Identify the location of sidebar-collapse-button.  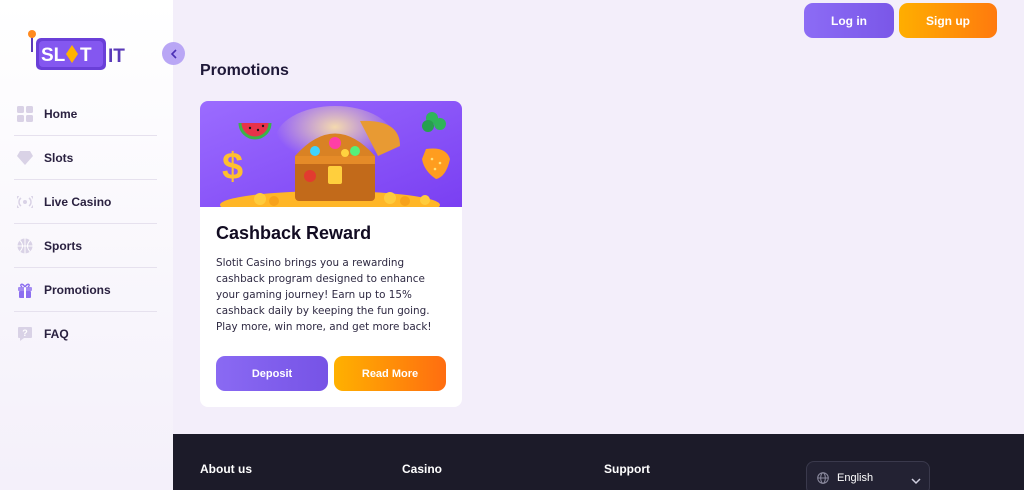
(173, 53).